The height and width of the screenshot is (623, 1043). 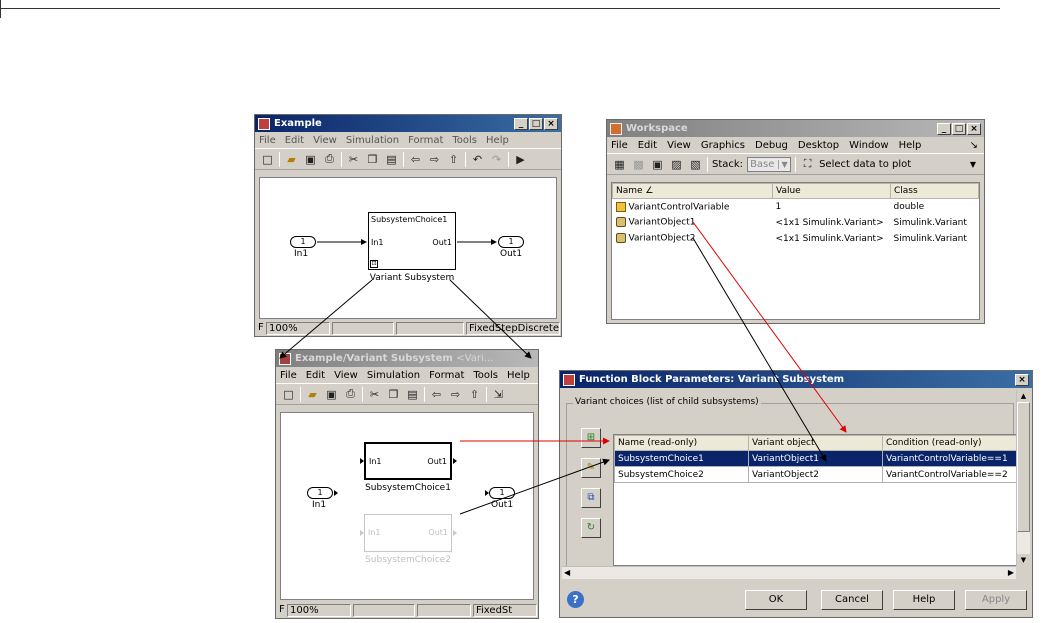 What do you see at coordinates (789, 572) in the screenshot?
I see `horizontal-scrollbar: ◀ ▶` at bounding box center [789, 572].